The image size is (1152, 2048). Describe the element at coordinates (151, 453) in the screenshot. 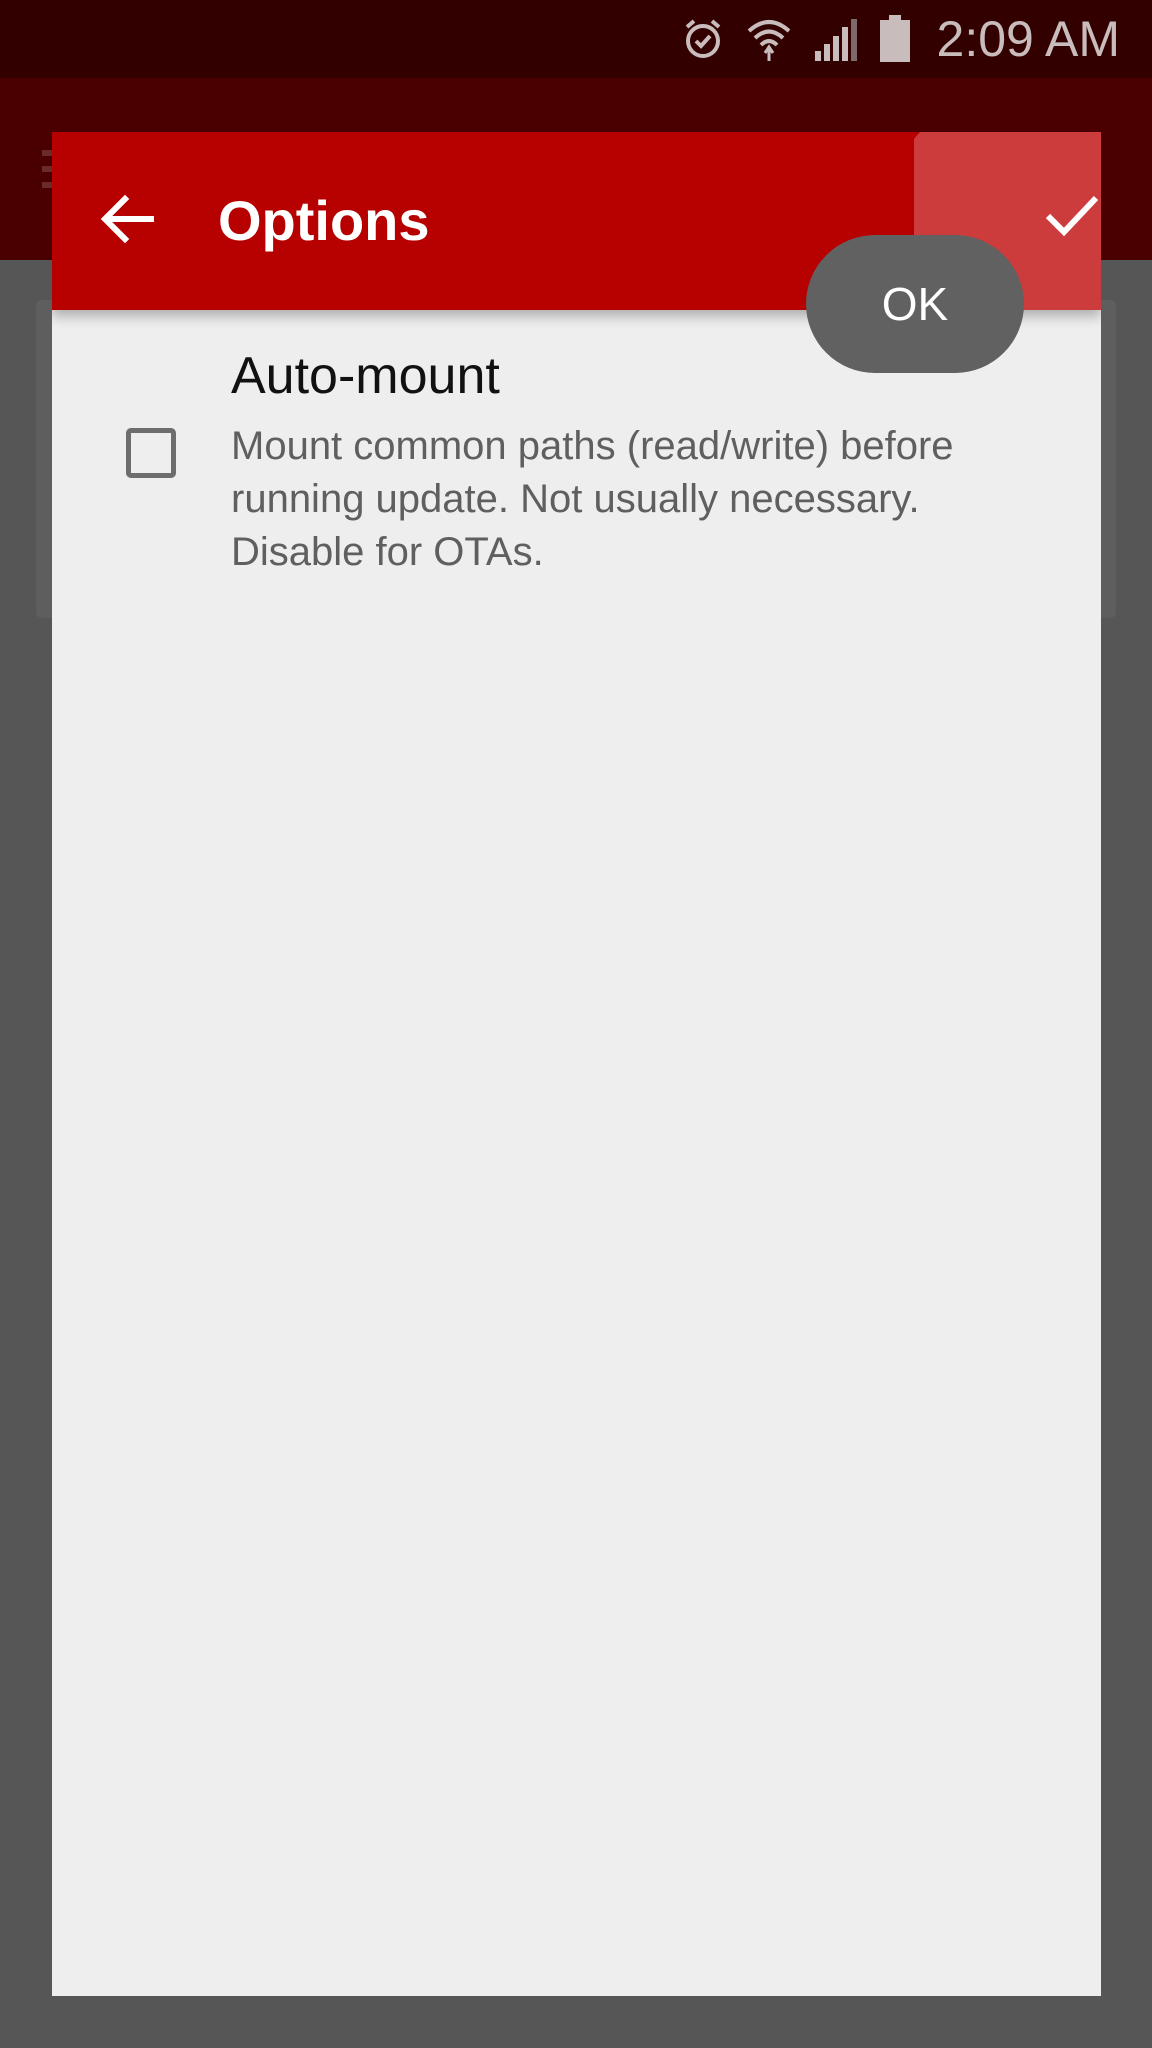

I see `auto-mount-checkbox` at that location.